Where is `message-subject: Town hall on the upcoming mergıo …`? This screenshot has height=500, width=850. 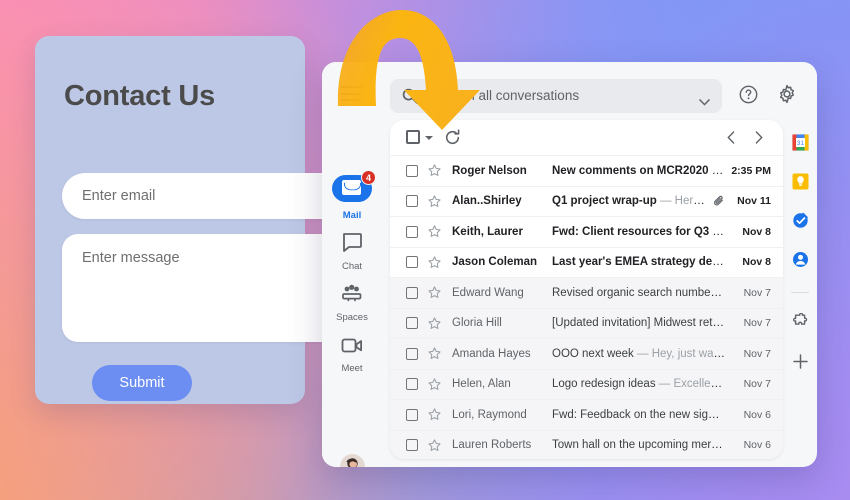
message-subject: Town hall on the upcoming mergıo … is located at coordinates (638, 445).